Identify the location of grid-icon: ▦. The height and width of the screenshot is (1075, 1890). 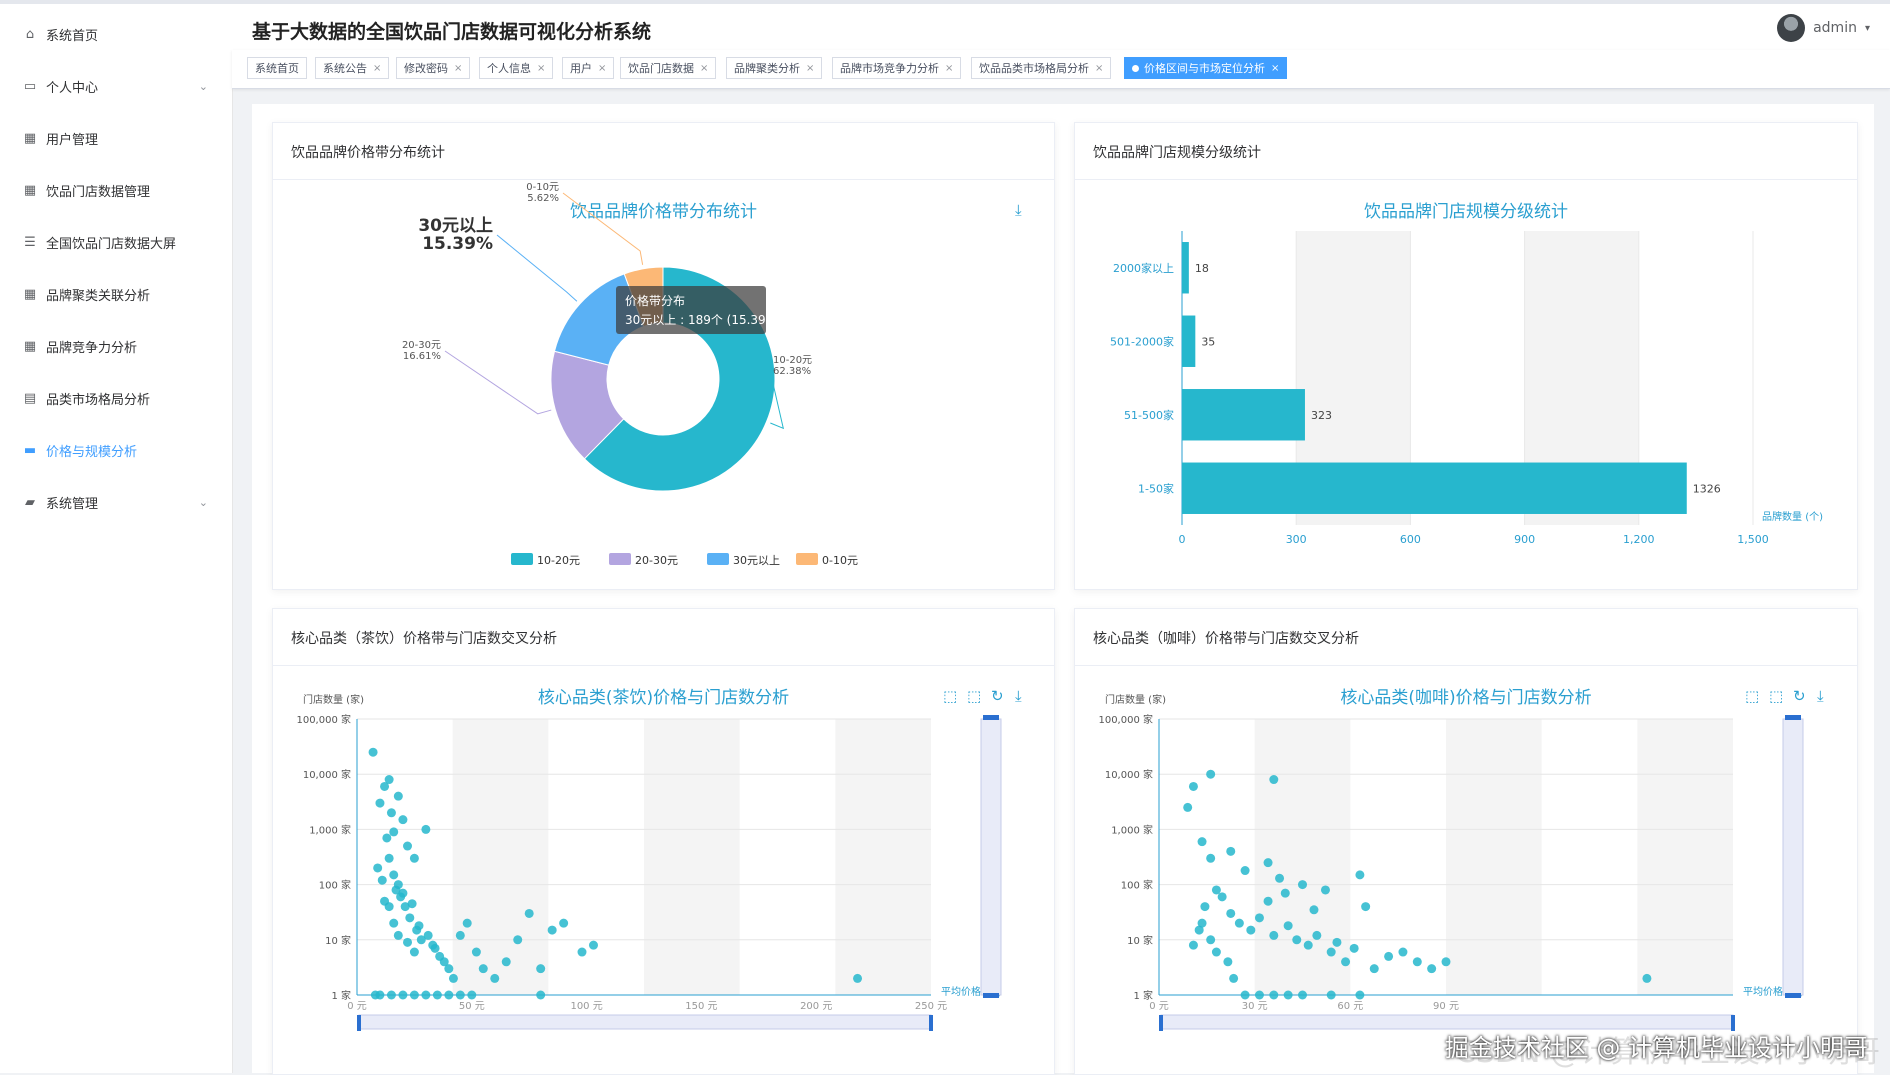
(30, 346).